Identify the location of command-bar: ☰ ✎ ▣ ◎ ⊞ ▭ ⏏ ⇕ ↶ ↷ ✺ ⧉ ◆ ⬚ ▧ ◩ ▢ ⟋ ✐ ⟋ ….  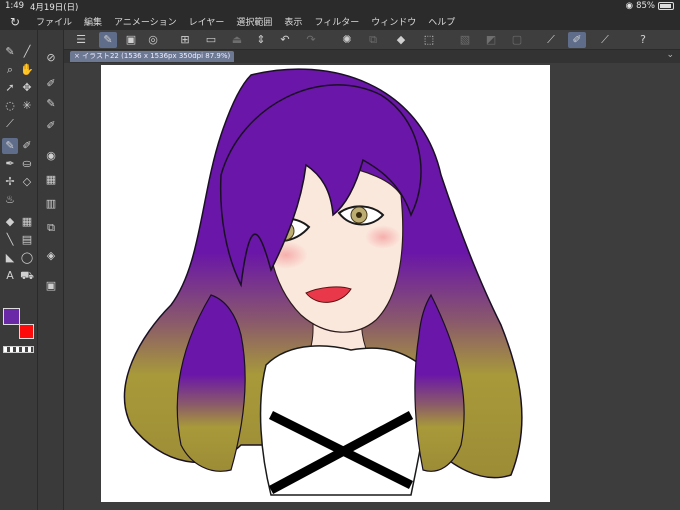
(372, 40).